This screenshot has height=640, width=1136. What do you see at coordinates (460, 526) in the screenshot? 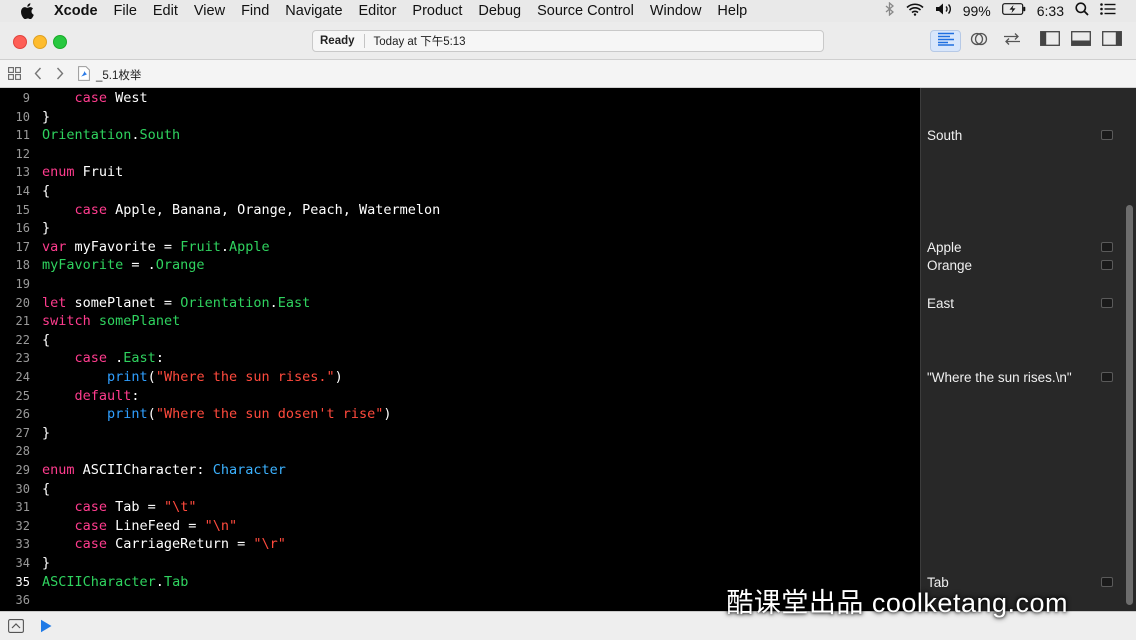
I see `code-line: 32 case LineFeed = "\n"` at bounding box center [460, 526].